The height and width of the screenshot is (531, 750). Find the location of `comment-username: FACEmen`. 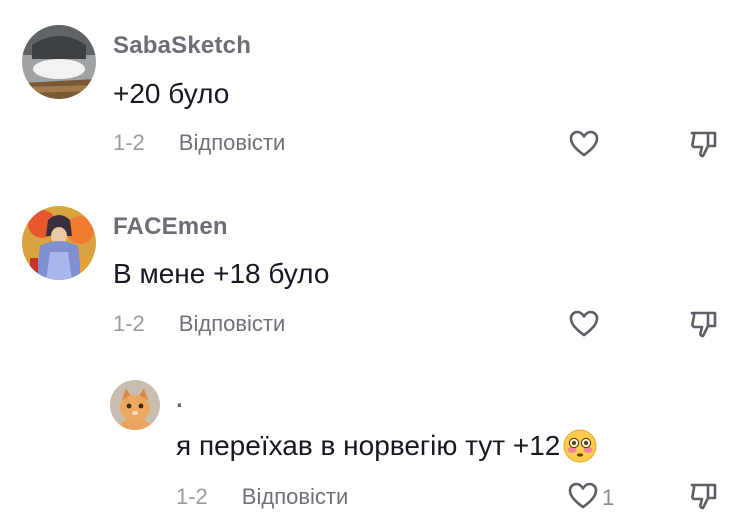

comment-username: FACEmen is located at coordinates (170, 227).